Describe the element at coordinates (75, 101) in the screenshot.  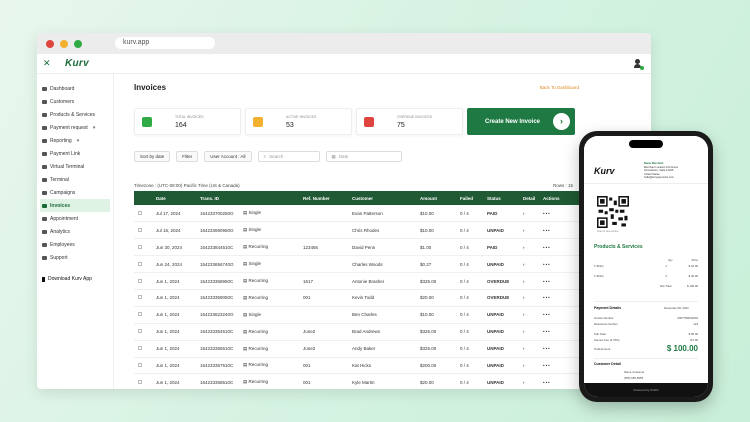
I see `sidebar-item-customers: Customers` at that location.